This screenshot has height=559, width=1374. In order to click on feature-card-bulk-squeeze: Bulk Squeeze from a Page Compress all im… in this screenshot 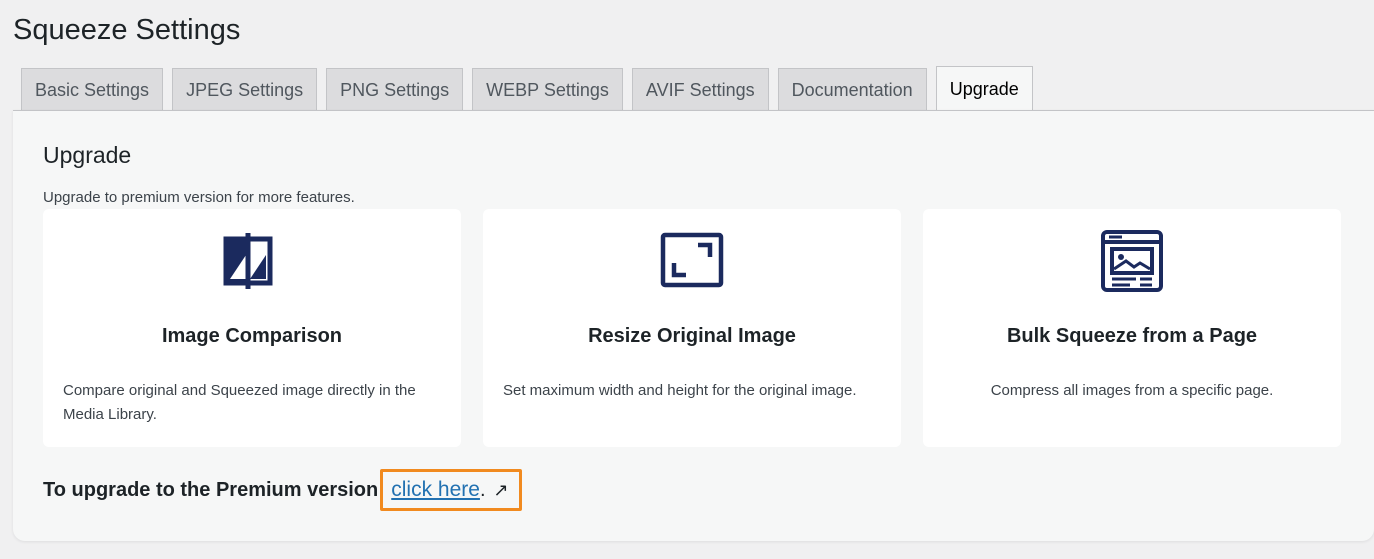, I will do `click(1132, 328)`.